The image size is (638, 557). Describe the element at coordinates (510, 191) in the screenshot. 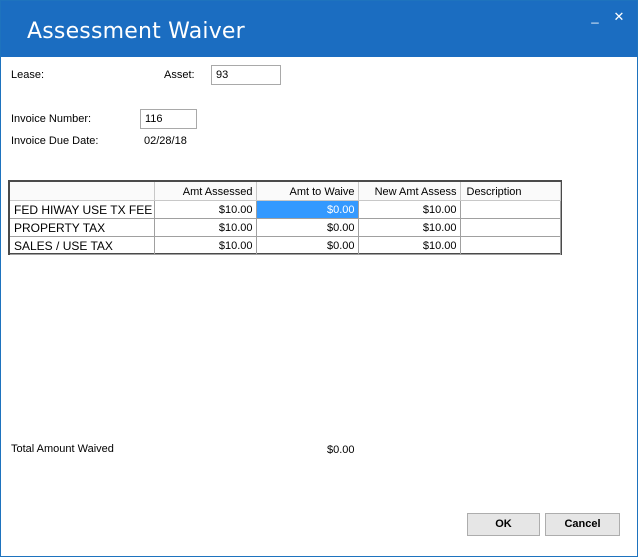

I see `column-header-description: Description` at that location.